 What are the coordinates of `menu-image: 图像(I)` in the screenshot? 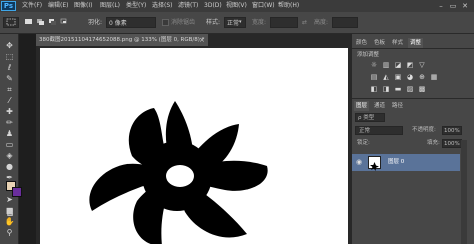 It's located at (83, 6).